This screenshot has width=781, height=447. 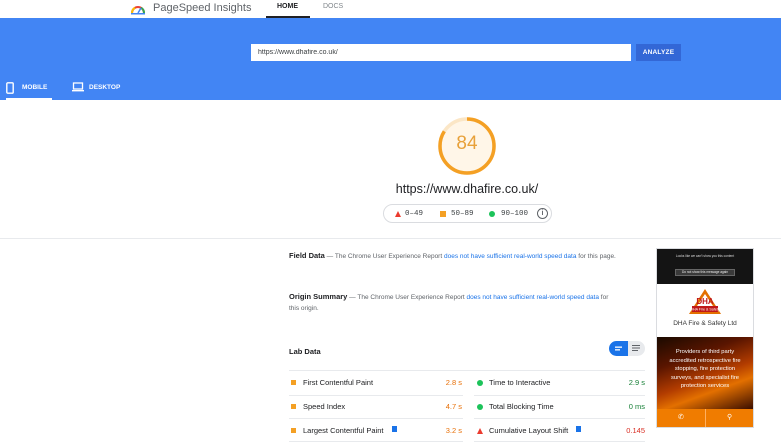 I want to click on tab-mobile: MOBILE, so click(x=29, y=90).